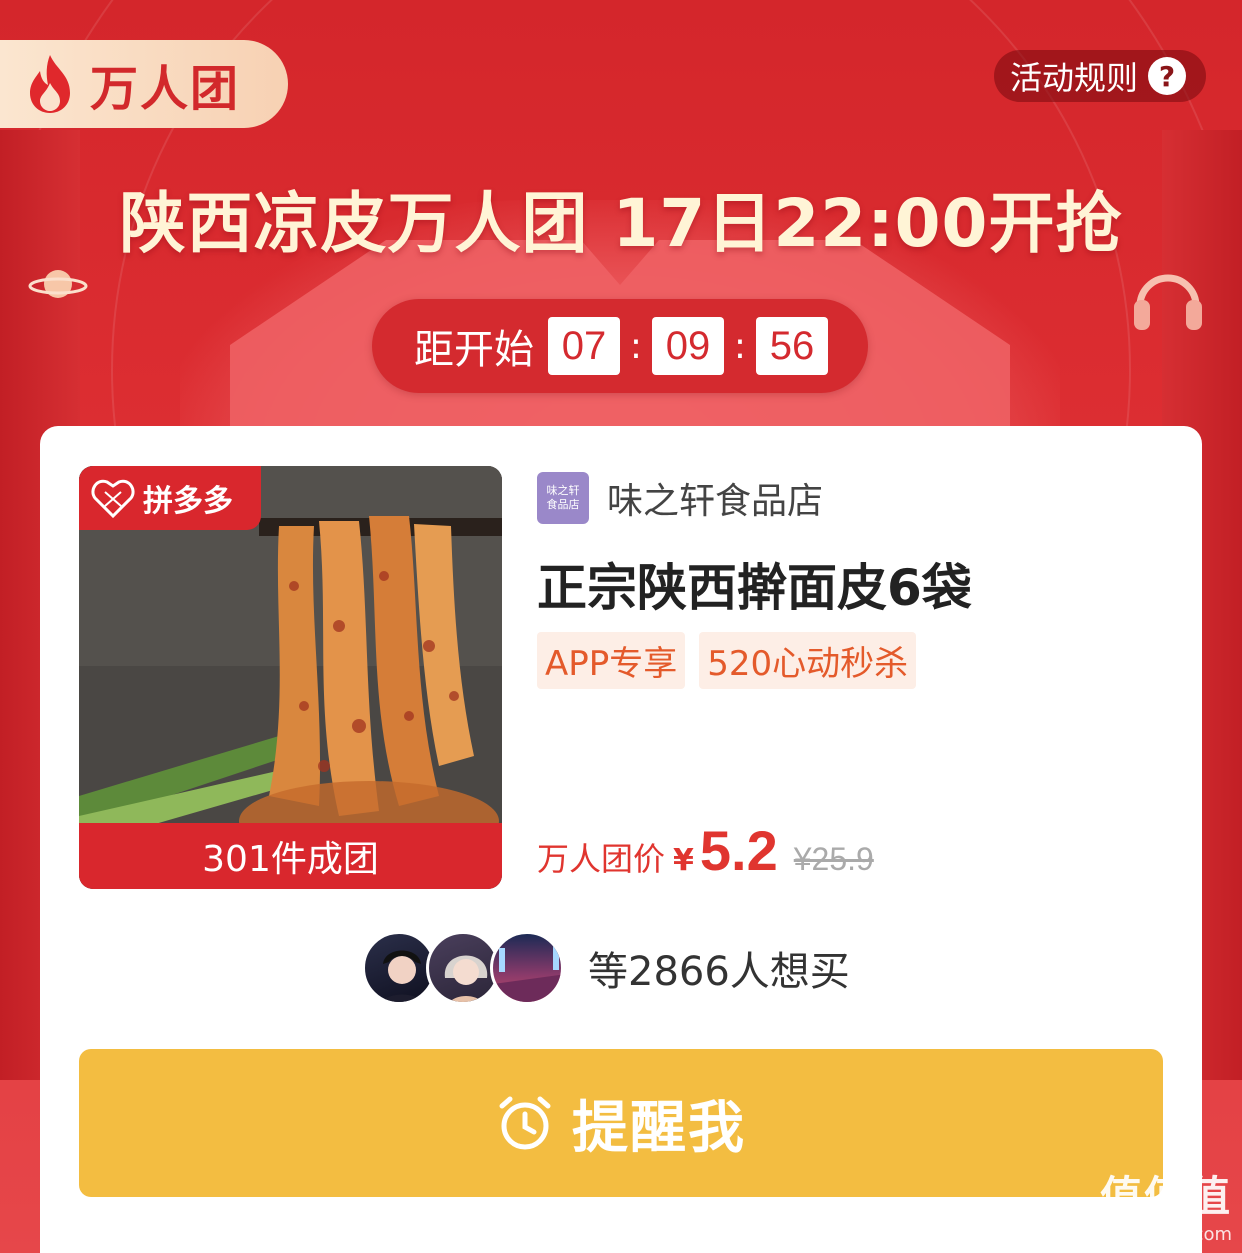 The image size is (1242, 1253). I want to click on shop-logo: 味之轩 食品店, so click(563, 498).